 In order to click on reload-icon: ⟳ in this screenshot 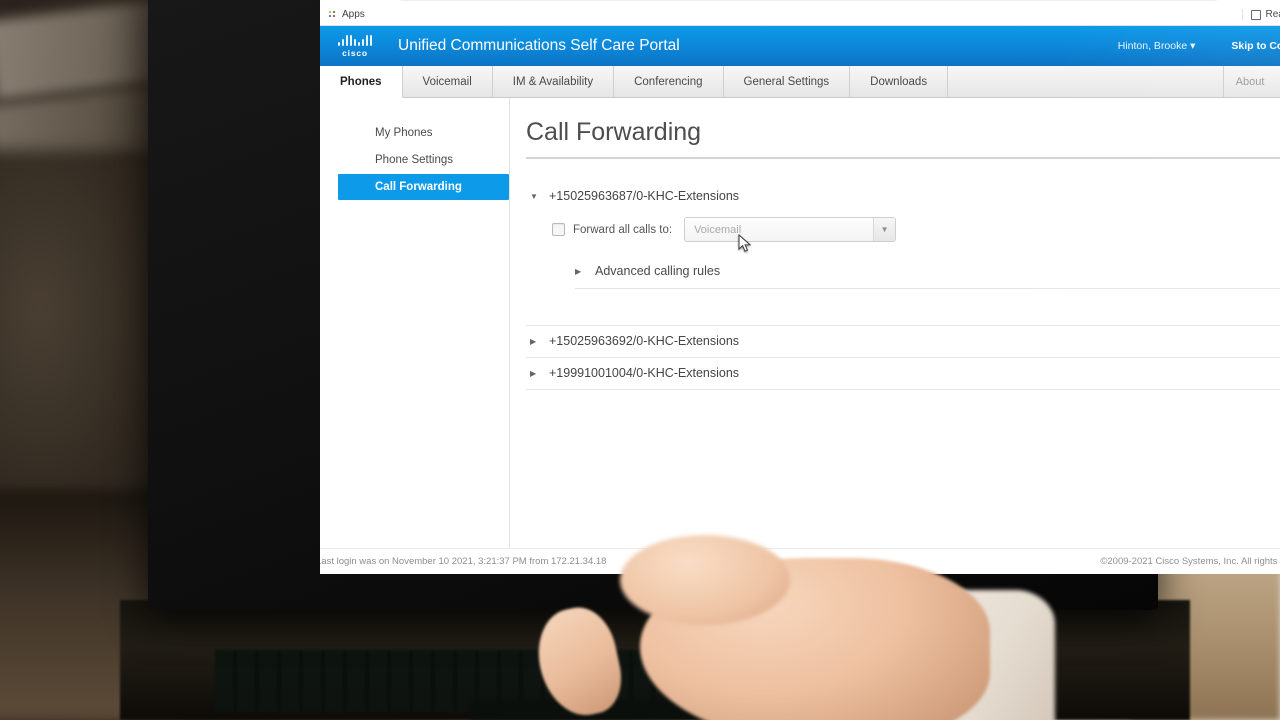, I will do `click(379, 0)`.